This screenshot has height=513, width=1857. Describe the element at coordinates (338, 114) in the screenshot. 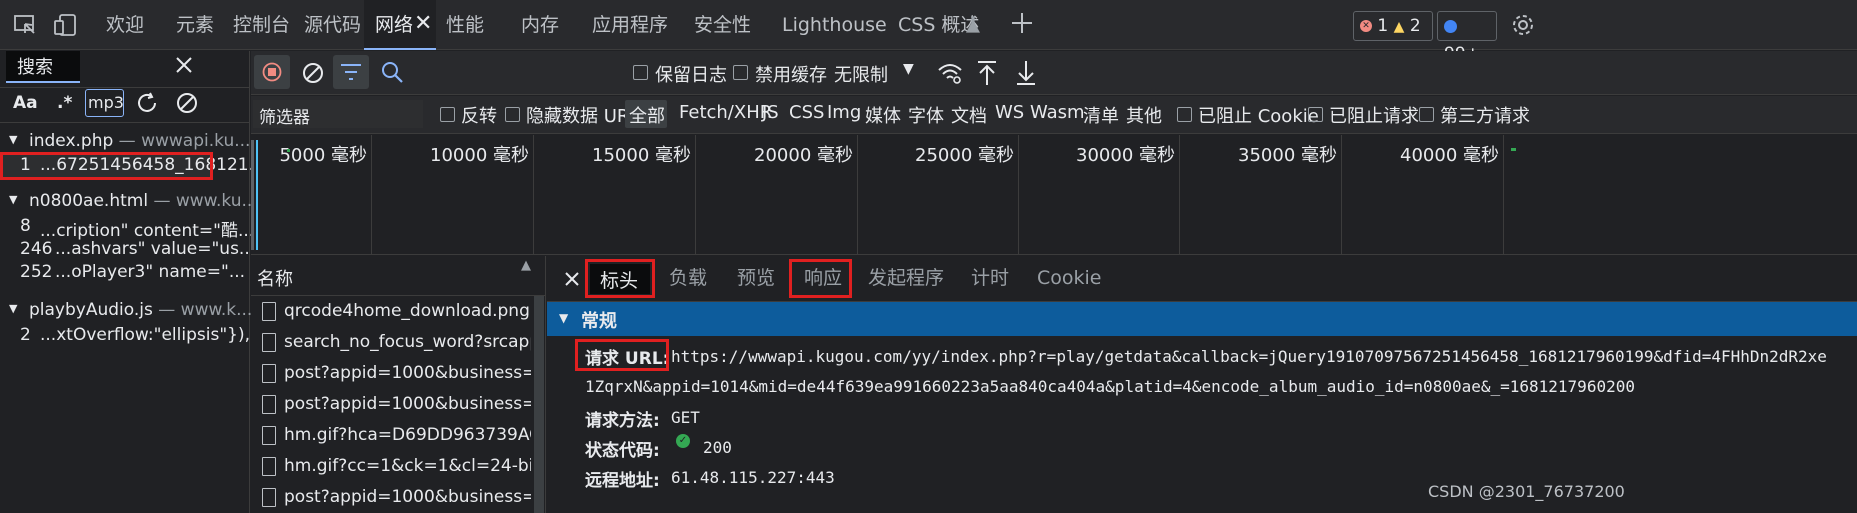

I see `filter-input: 筛选器` at that location.